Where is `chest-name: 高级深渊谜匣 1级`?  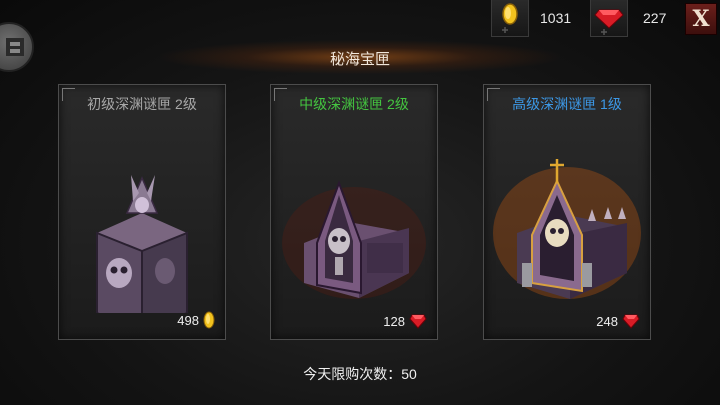 chest-name: 高级深渊谜匣 1级 is located at coordinates (567, 104).